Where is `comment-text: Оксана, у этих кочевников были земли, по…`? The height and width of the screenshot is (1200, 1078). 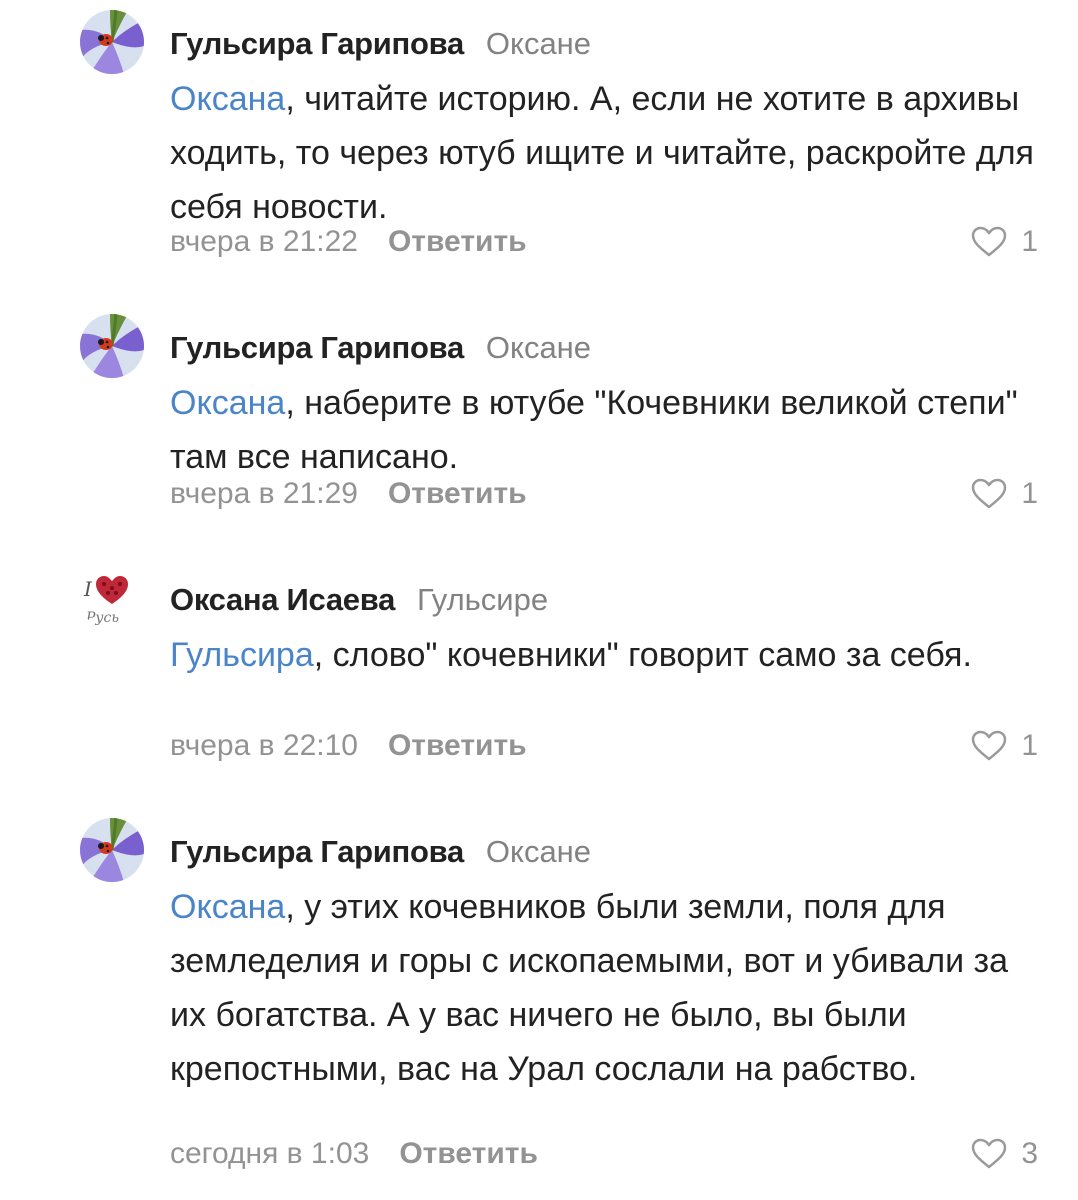
comment-text: Оксана, у этих кочевников были земли, по… is located at coordinates (610, 988).